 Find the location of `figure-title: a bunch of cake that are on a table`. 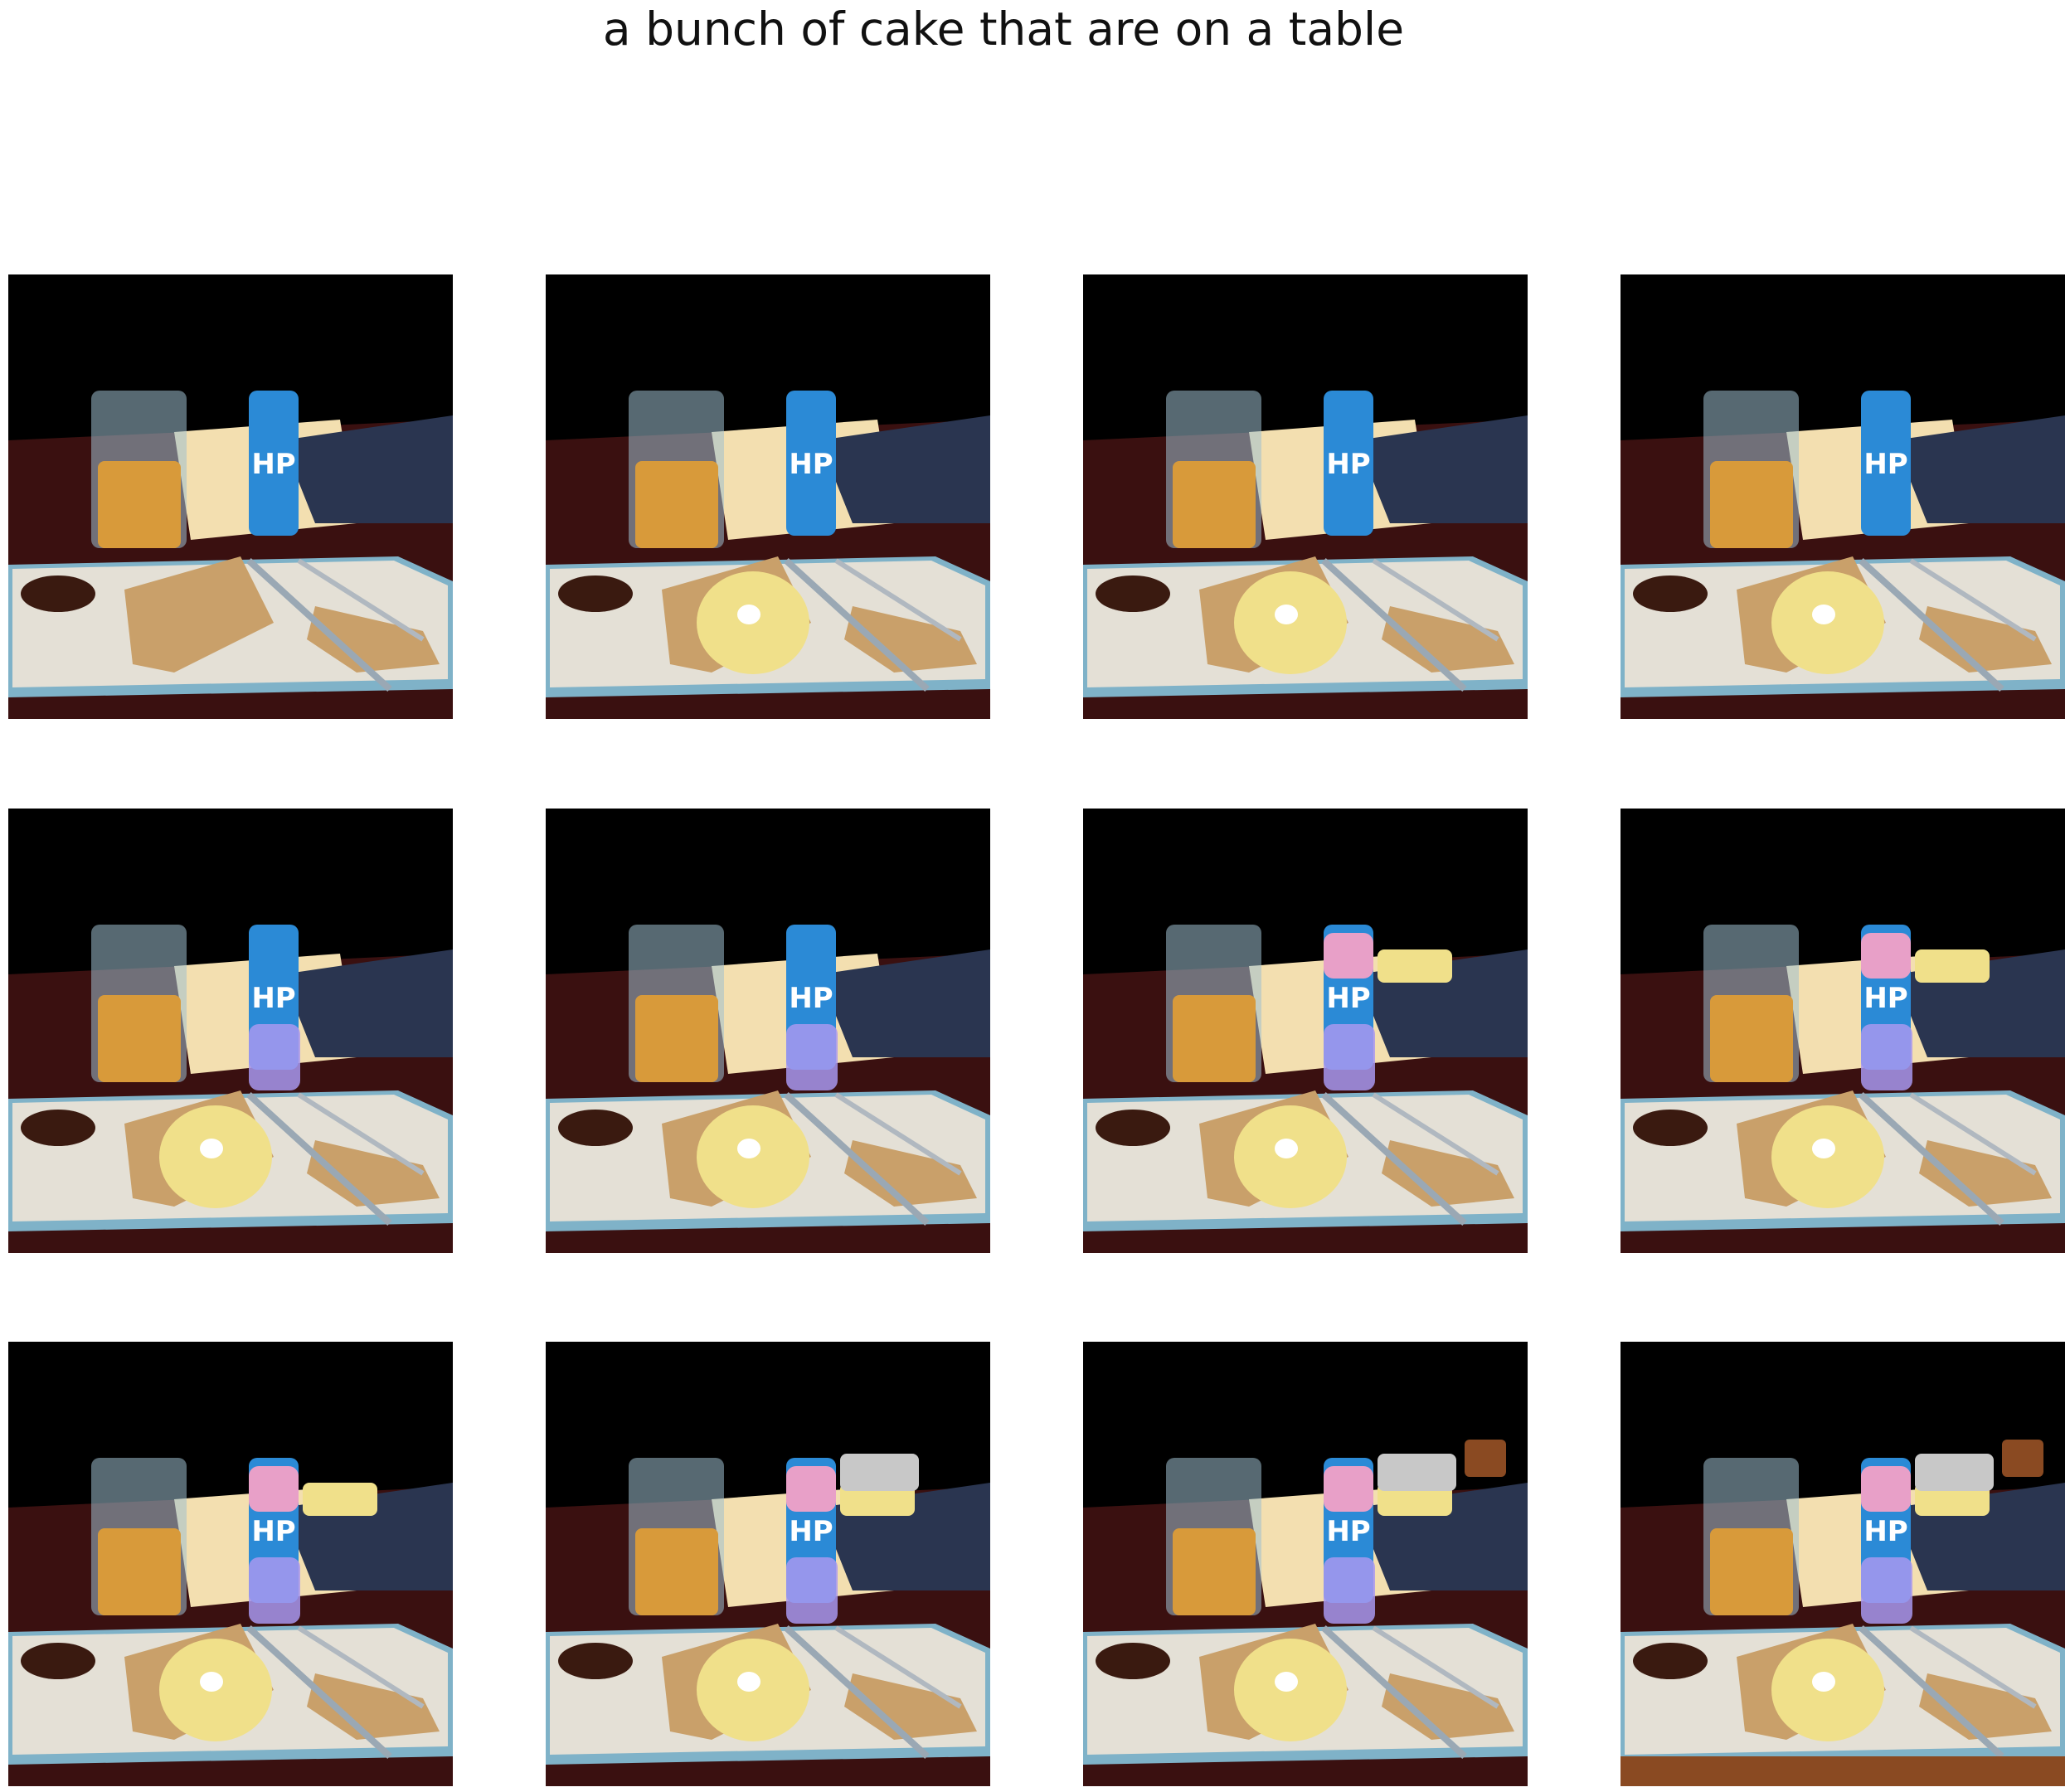

figure-title: a bunch of cake that are on a table is located at coordinates (1004, 29).